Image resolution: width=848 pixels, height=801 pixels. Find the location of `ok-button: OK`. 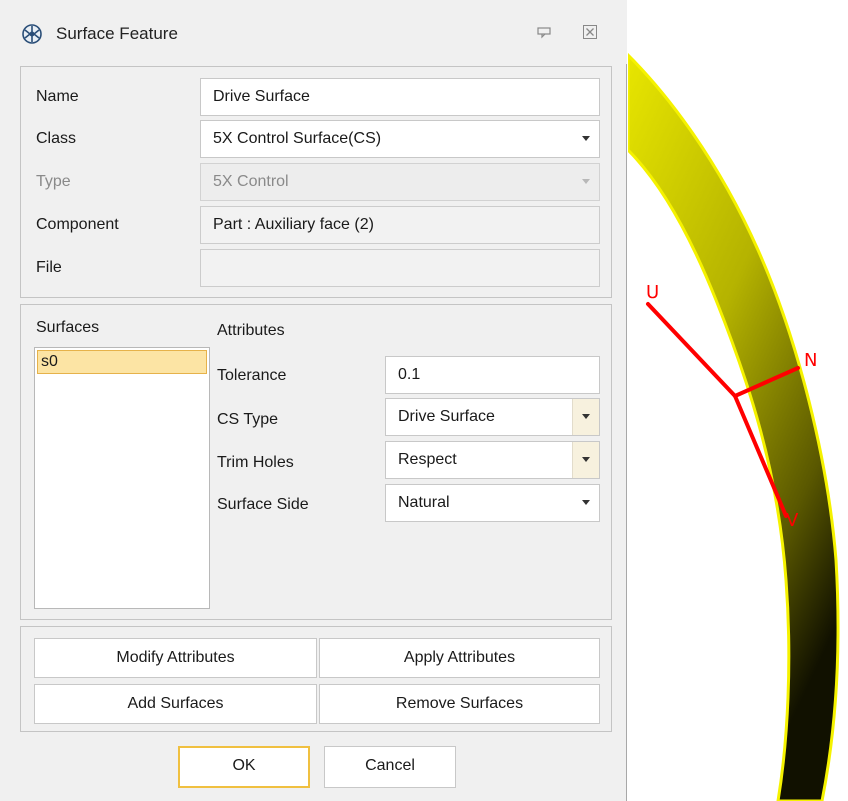

ok-button: OK is located at coordinates (244, 767).